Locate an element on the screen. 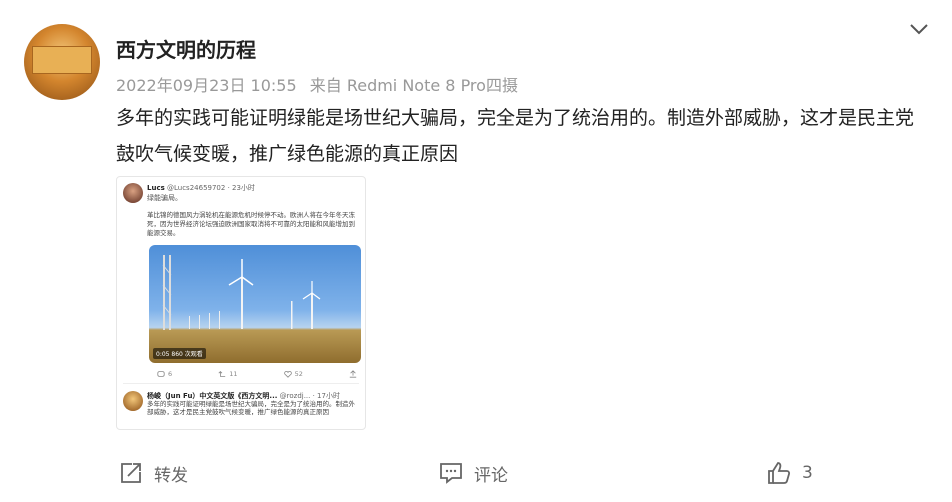 This screenshot has width=952, height=502. video-duration: 0:05 is located at coordinates (163, 354).